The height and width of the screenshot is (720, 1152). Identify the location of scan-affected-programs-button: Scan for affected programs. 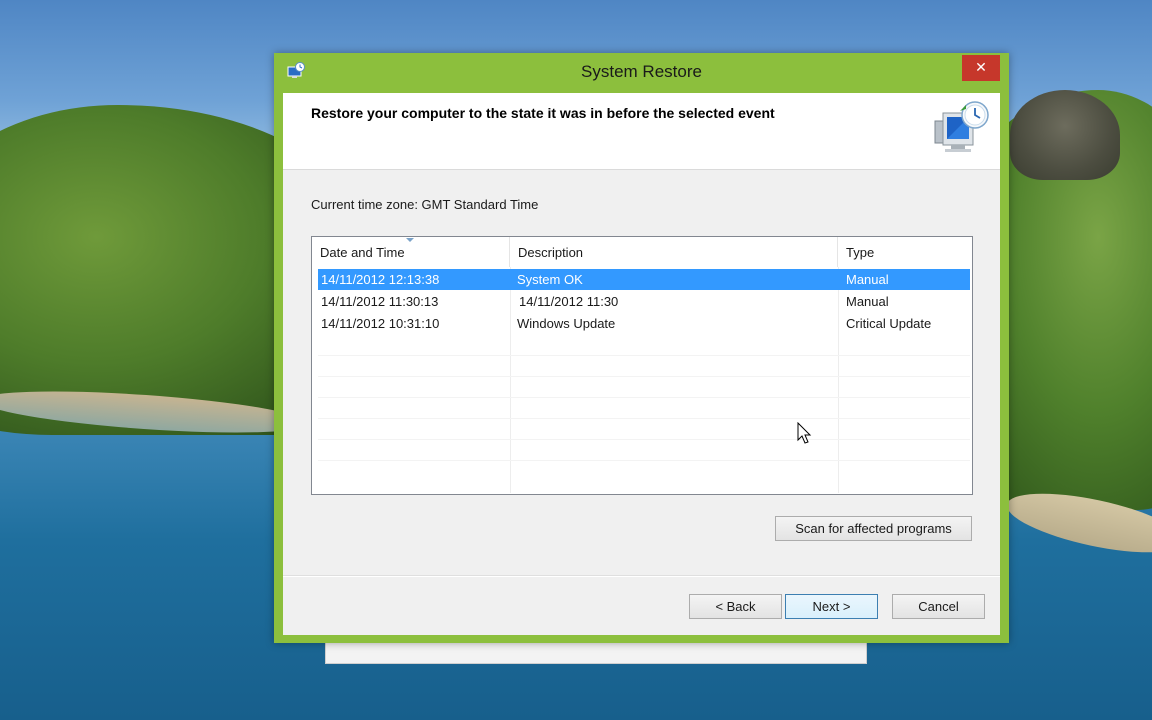
(873, 528).